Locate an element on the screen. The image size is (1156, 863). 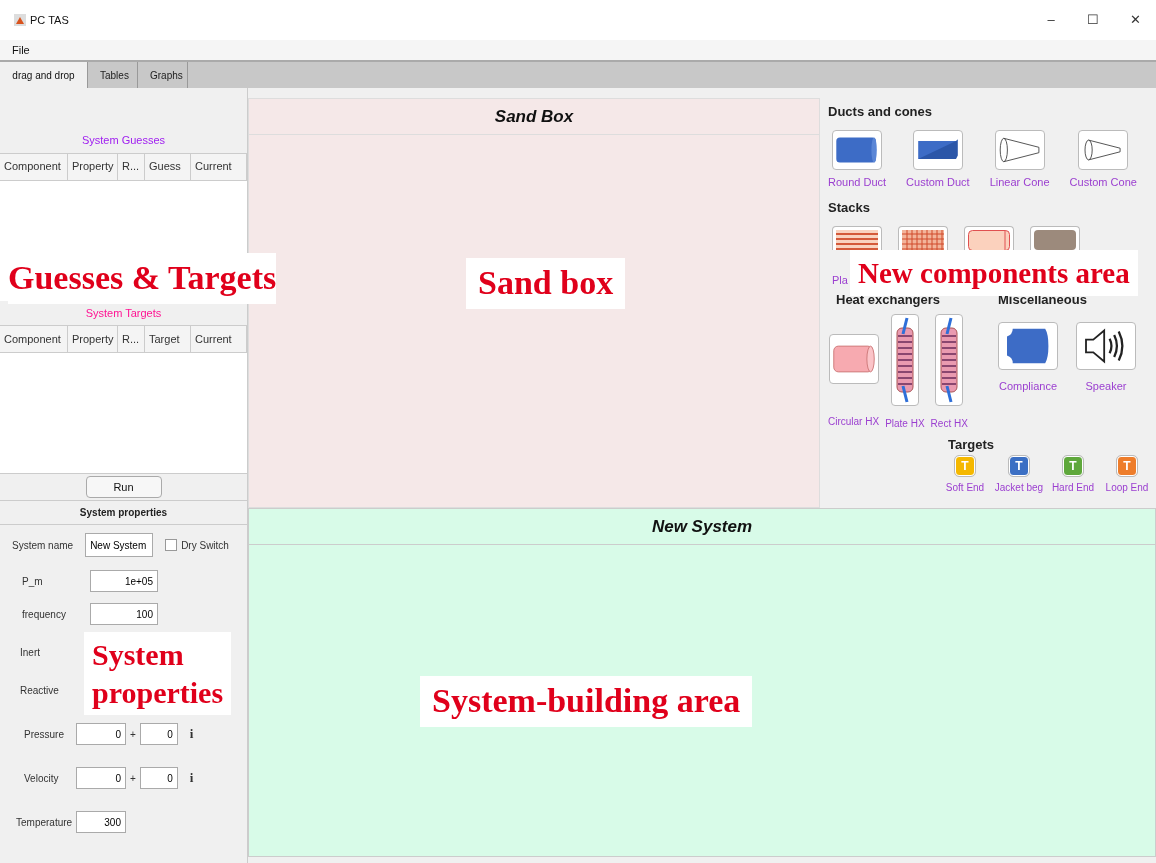
window-title: PC TAS is located at coordinates (49, 20).